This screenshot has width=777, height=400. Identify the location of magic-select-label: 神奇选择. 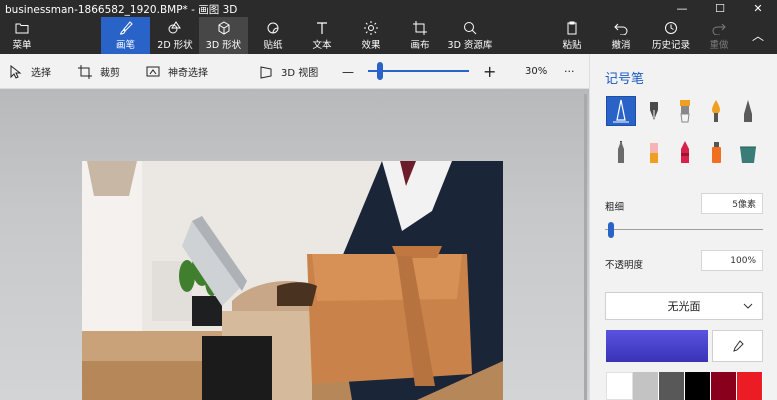
(188, 73).